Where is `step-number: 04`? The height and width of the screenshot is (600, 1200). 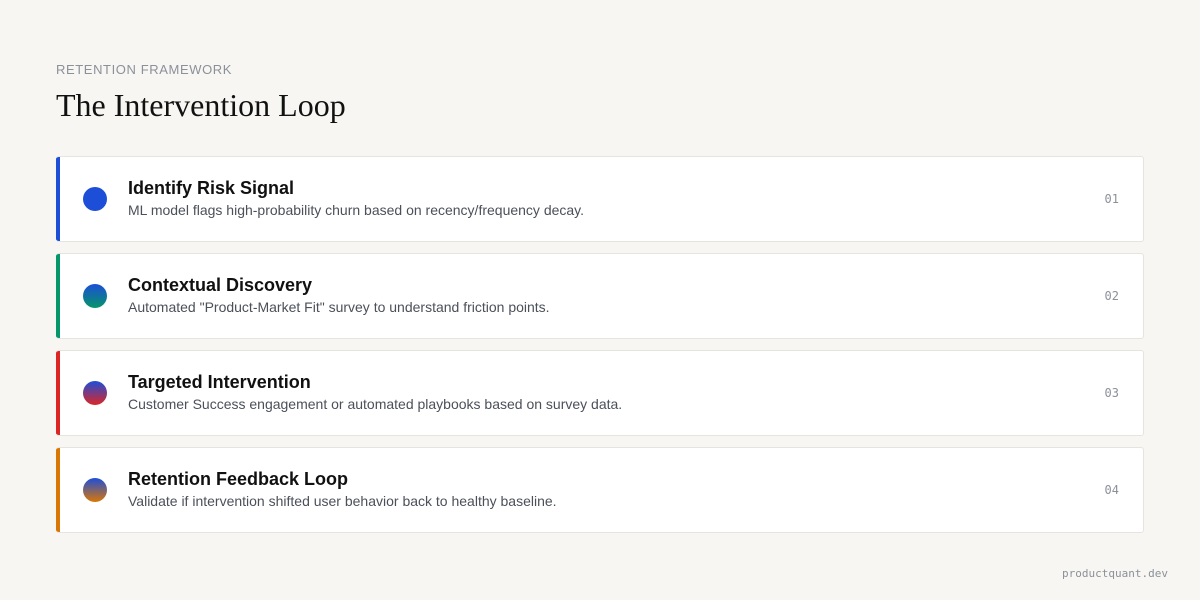 step-number: 04 is located at coordinates (1111, 490).